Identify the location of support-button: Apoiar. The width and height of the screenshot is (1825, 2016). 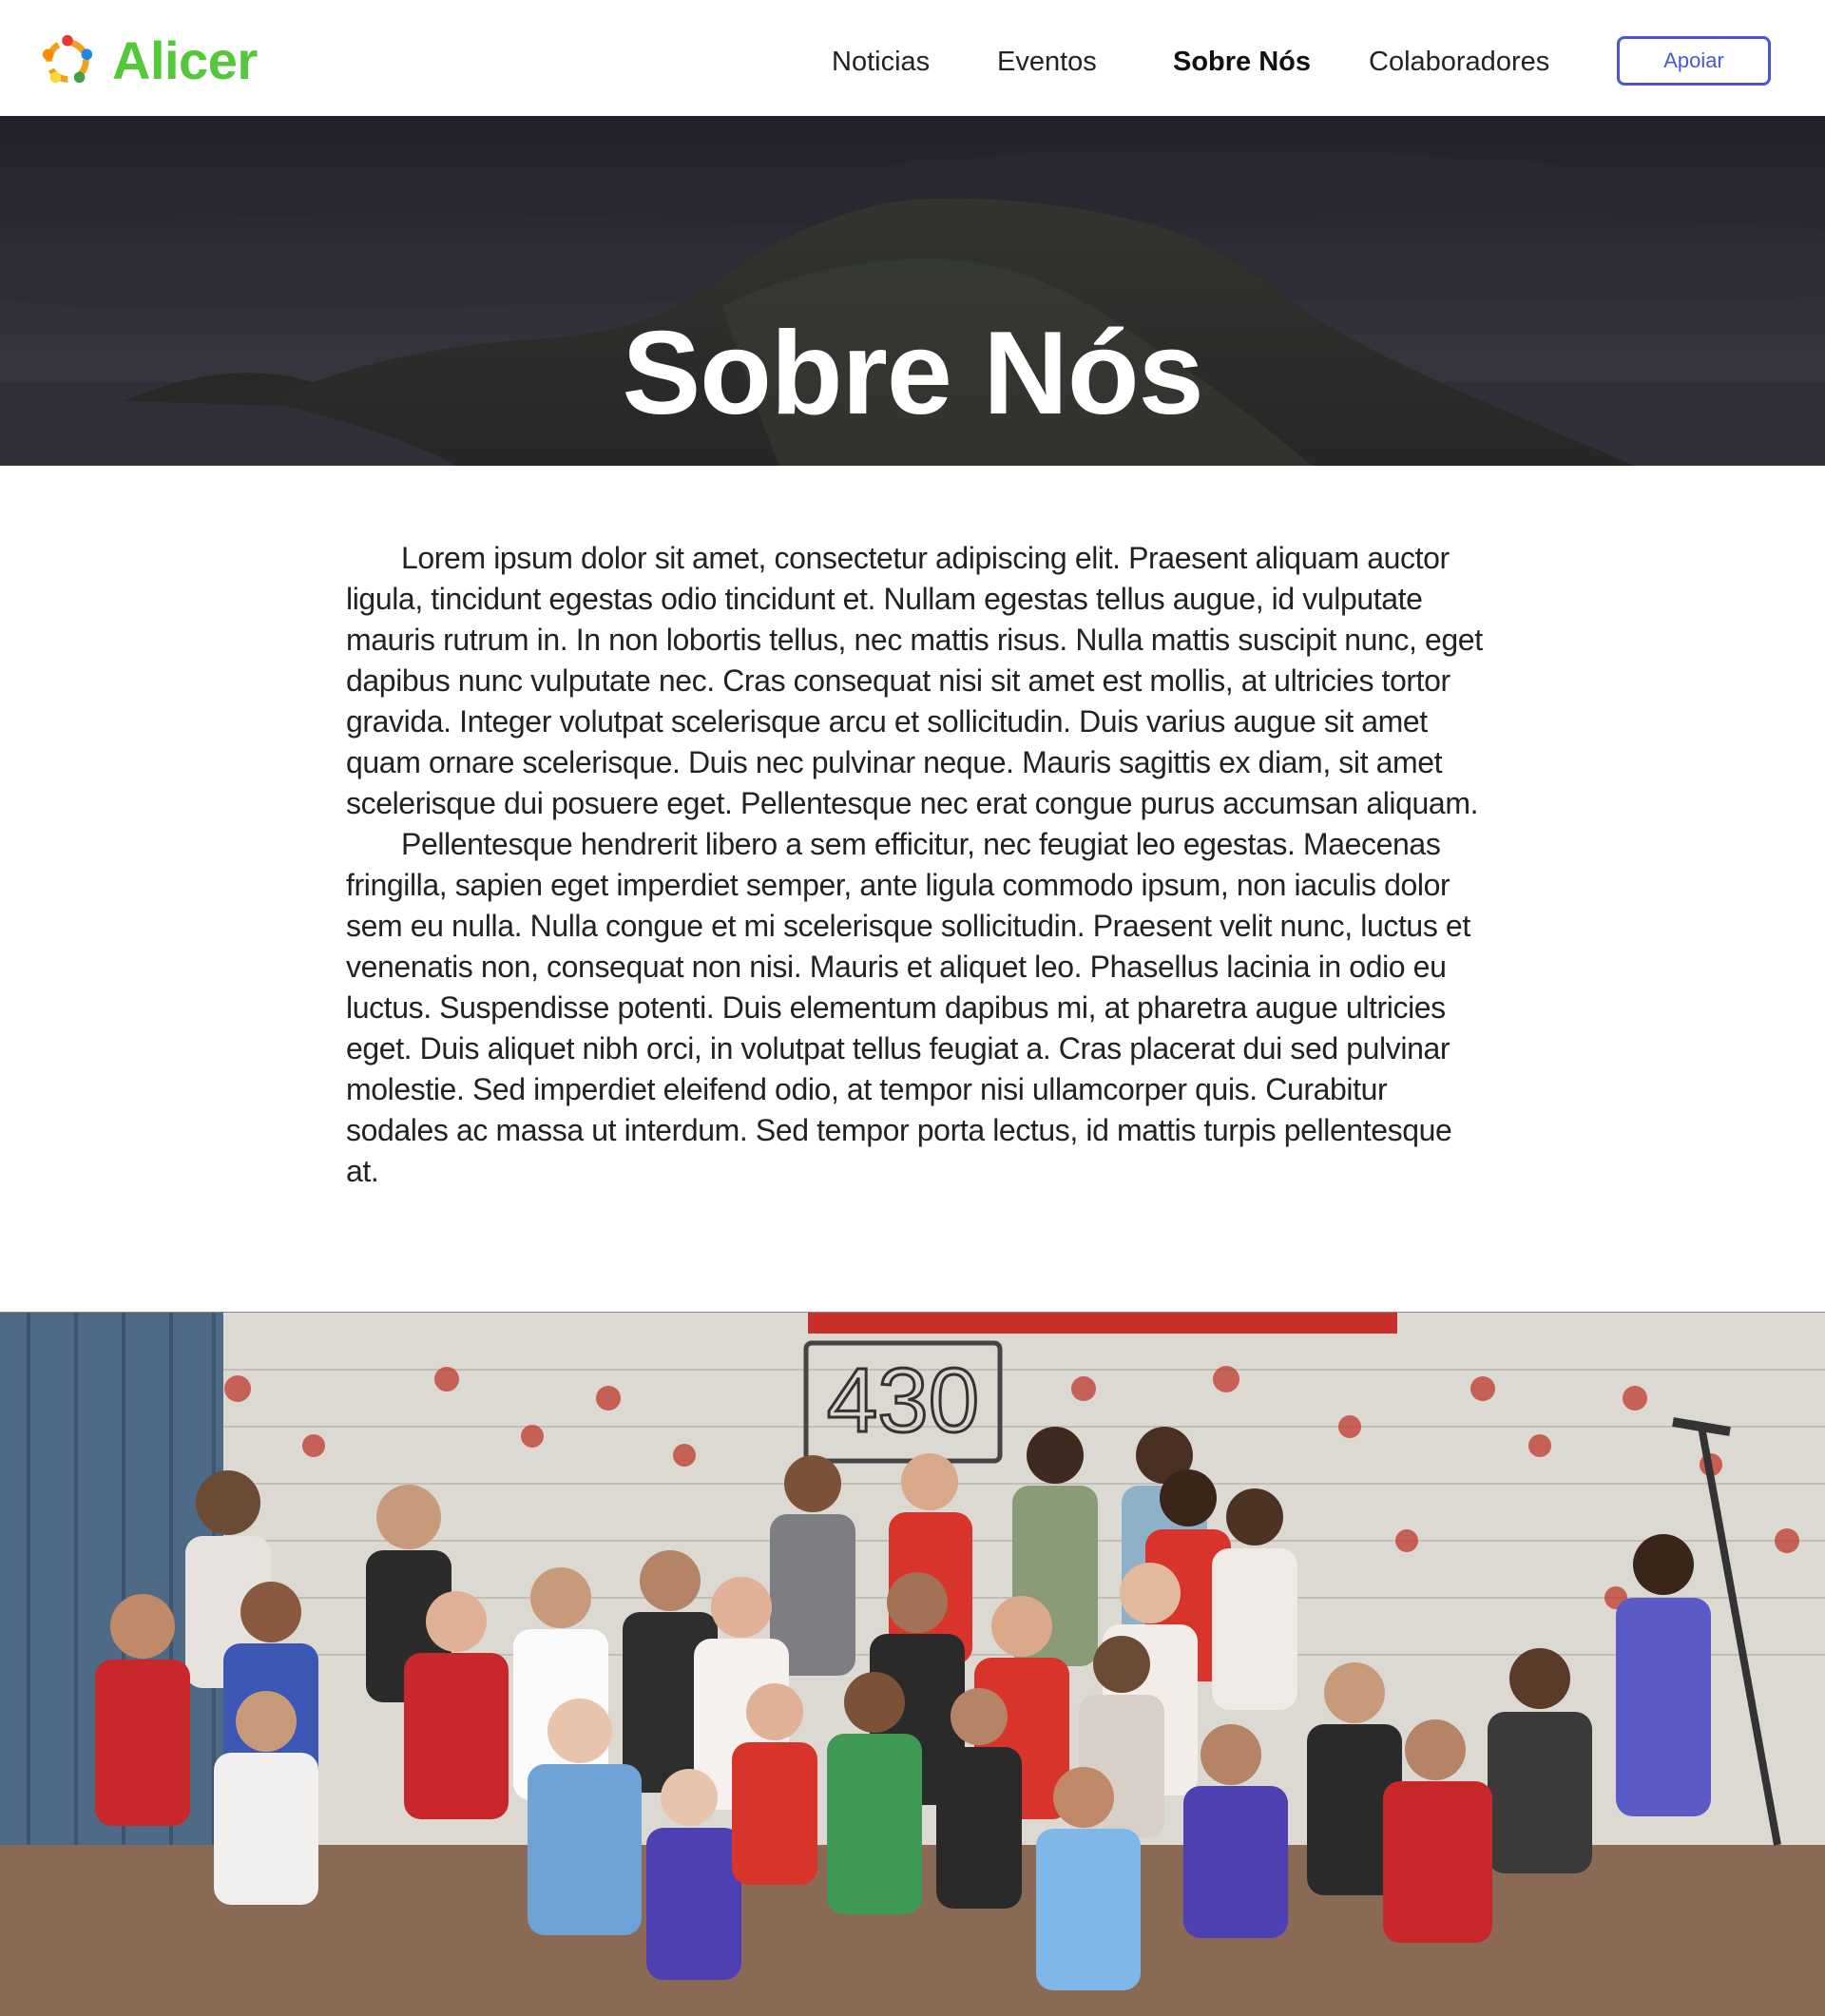
(1694, 61).